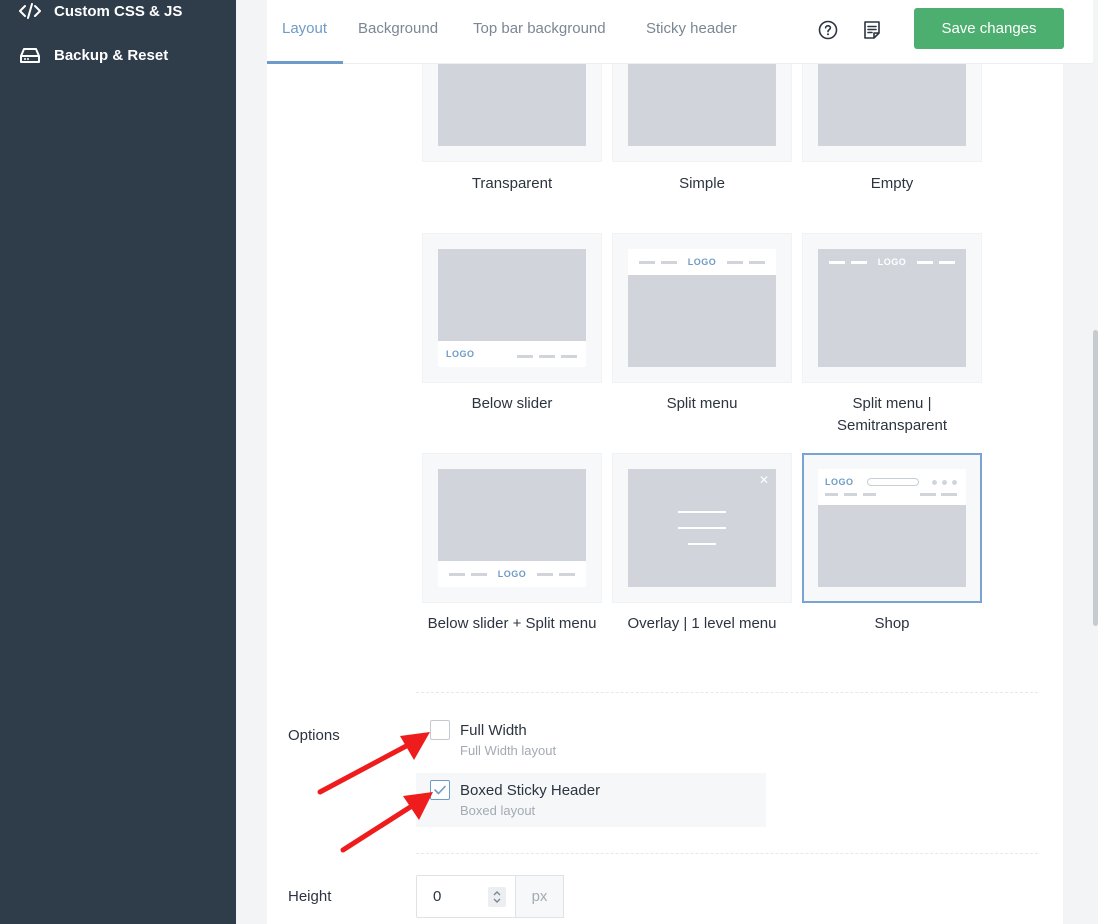 This screenshot has width=1098, height=924. I want to click on number-stepper, so click(497, 897).